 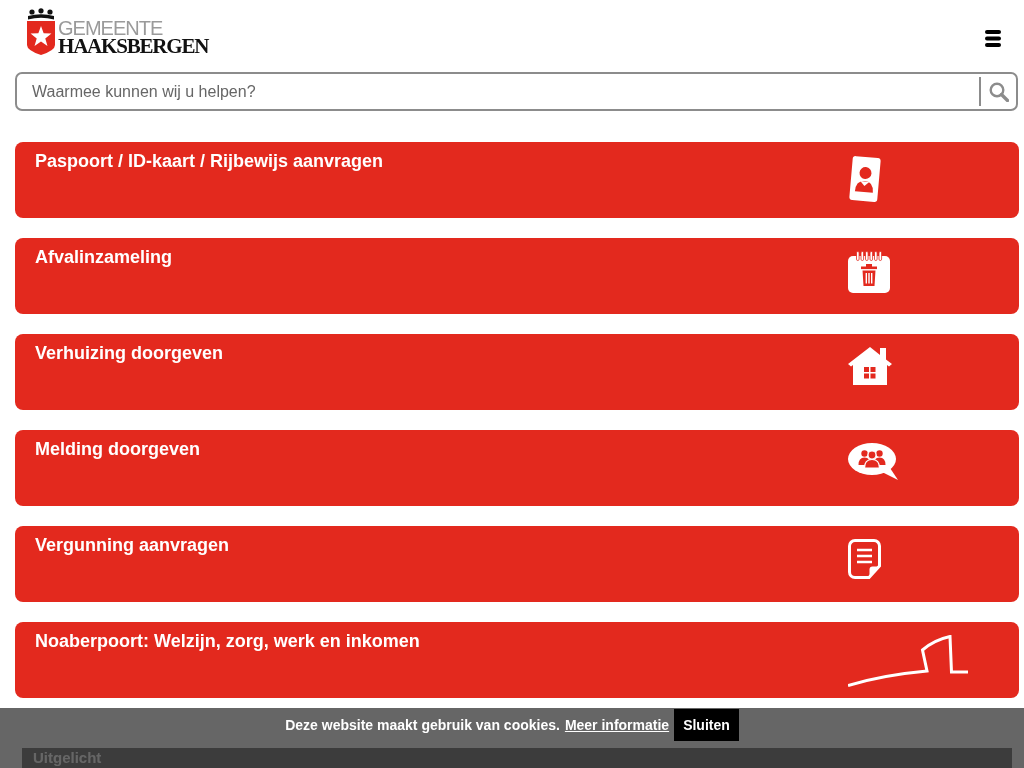 What do you see at coordinates (517, 660) in the screenshot?
I see `tile-link: Noaberpoort: Welzijn, zorg, werk en inkomen` at bounding box center [517, 660].